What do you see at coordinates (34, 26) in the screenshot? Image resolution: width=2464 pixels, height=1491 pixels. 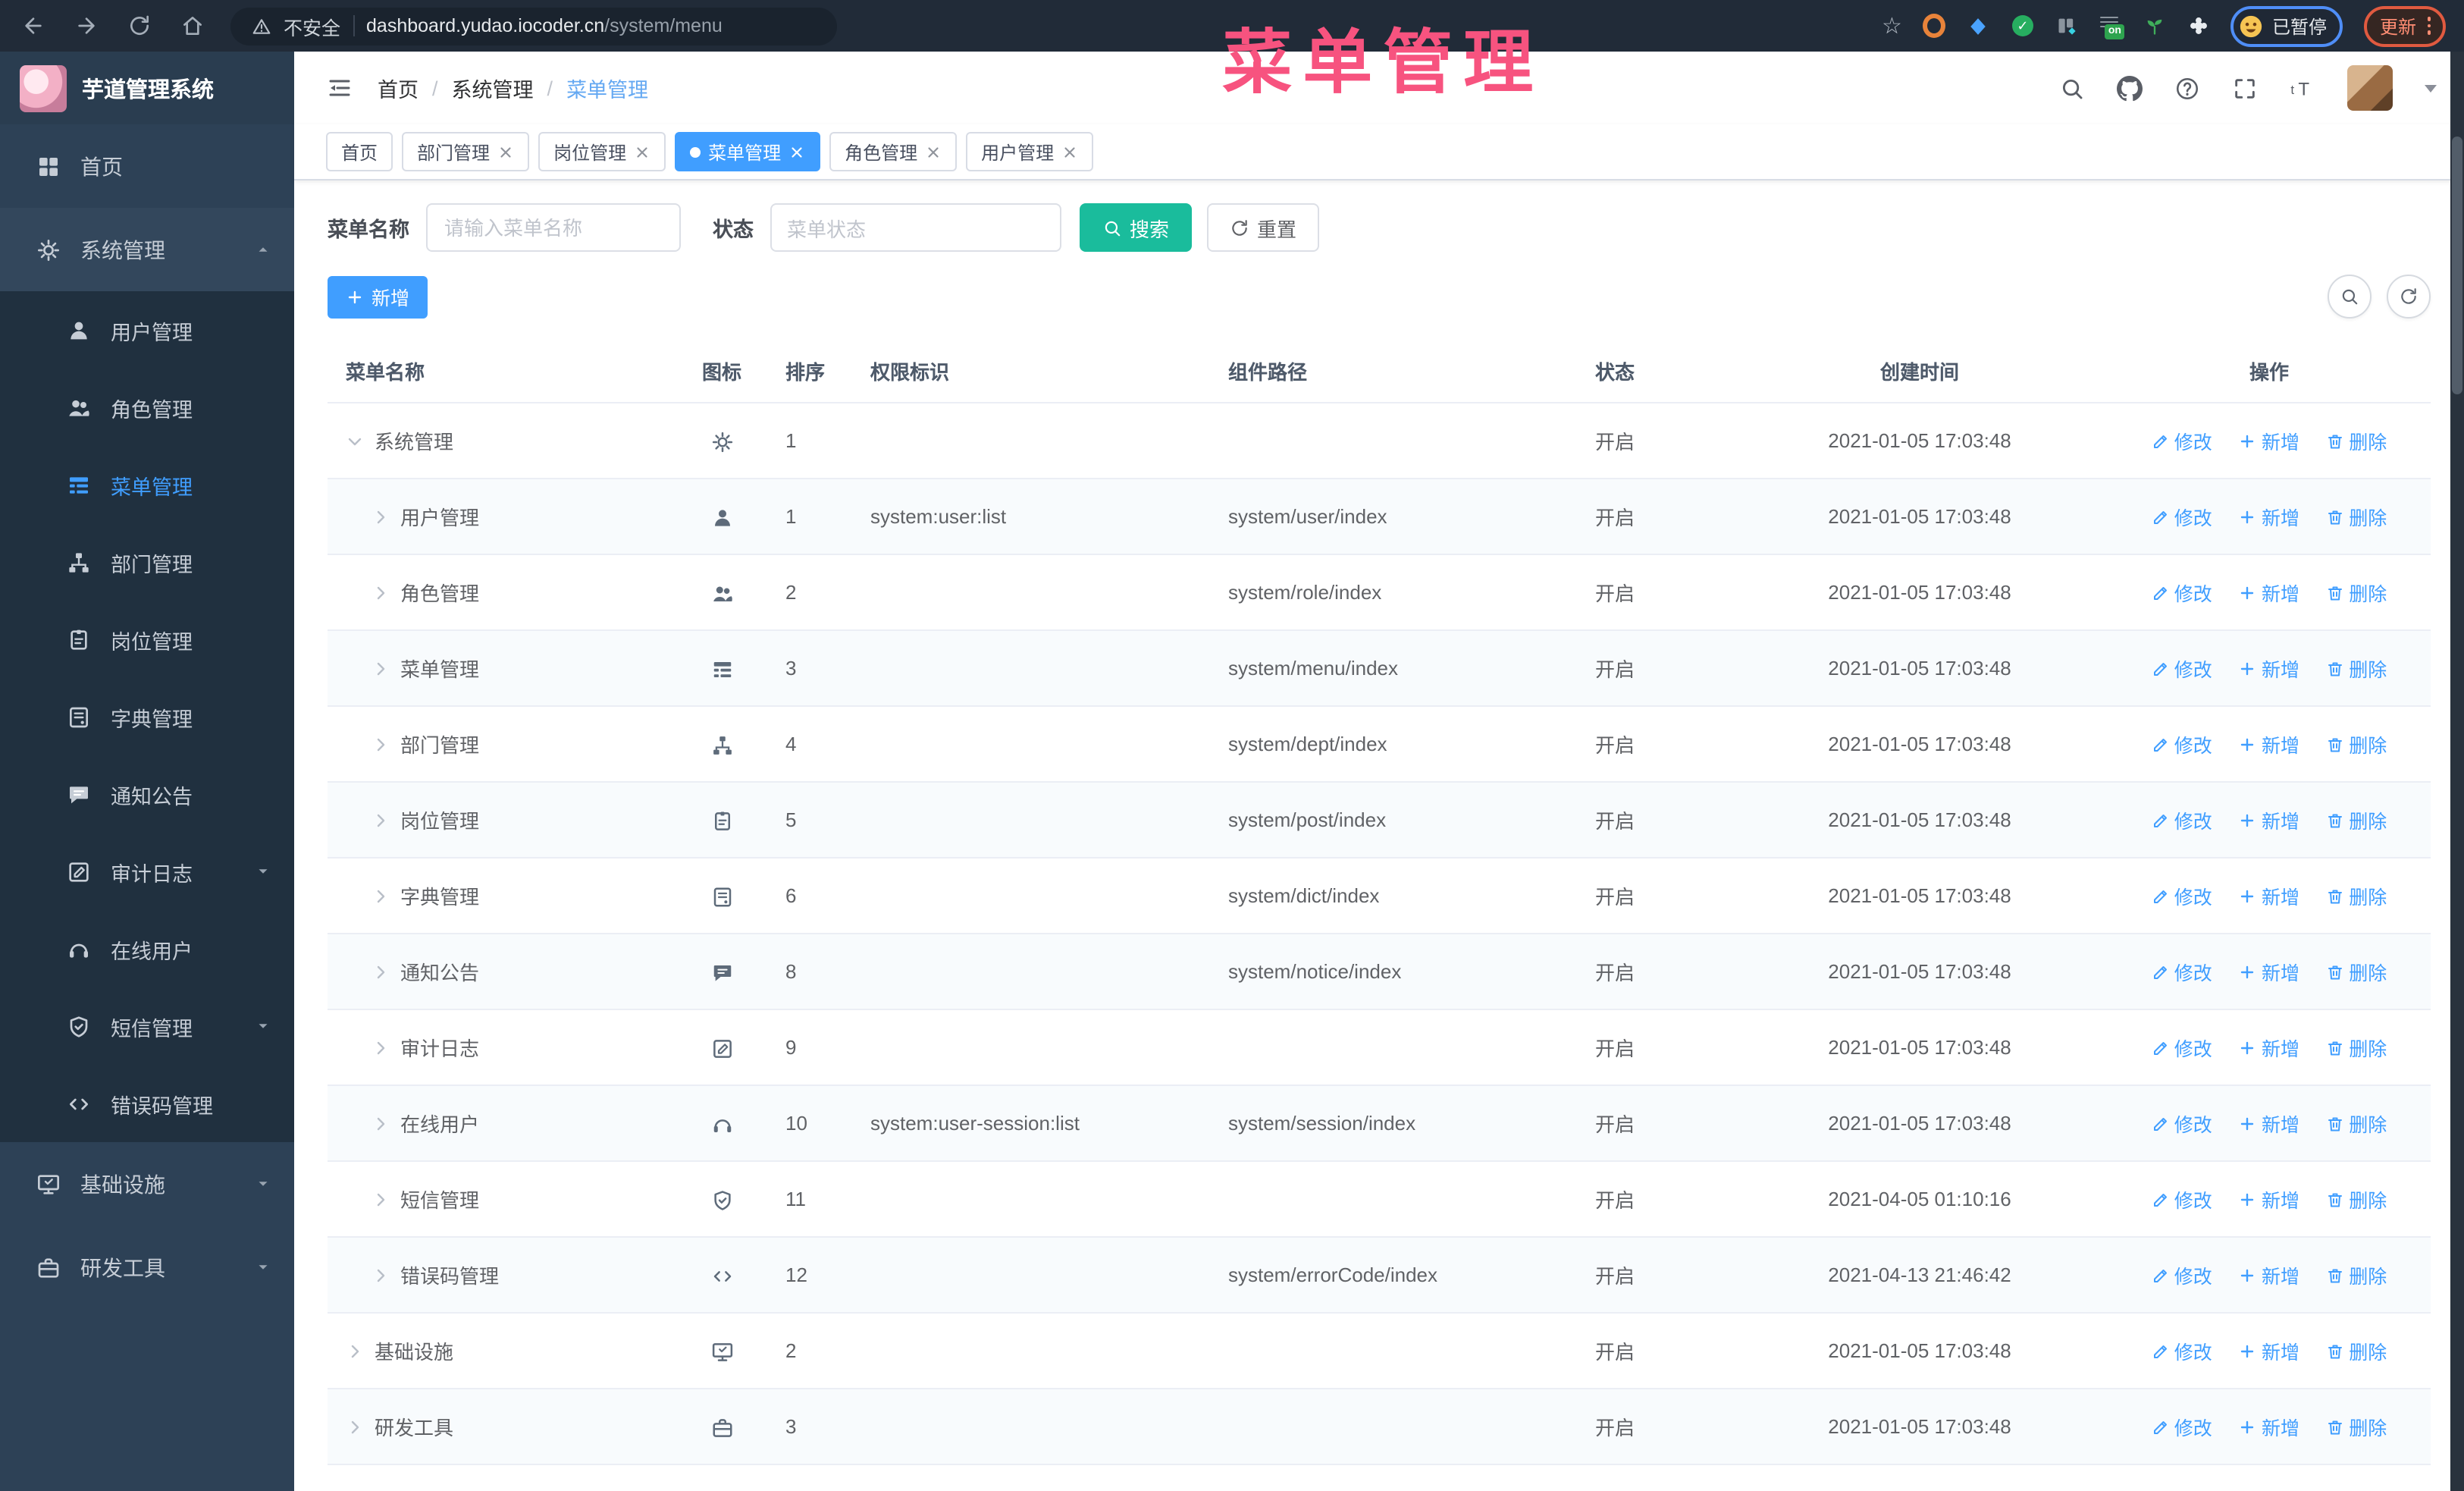 I see `browser-back-button` at bounding box center [34, 26].